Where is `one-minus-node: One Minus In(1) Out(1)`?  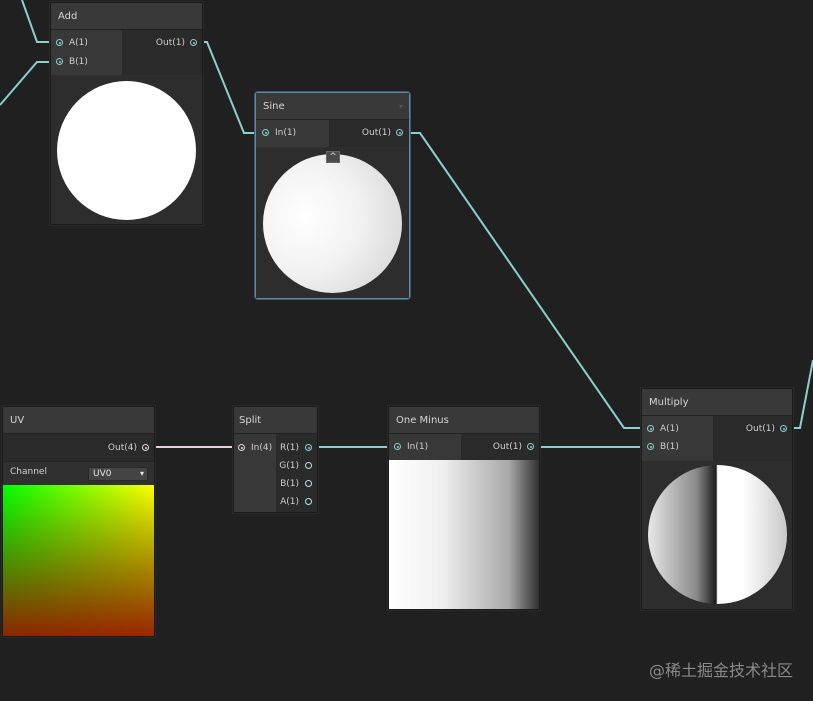
one-minus-node: One Minus In(1) Out(1) is located at coordinates (464, 508).